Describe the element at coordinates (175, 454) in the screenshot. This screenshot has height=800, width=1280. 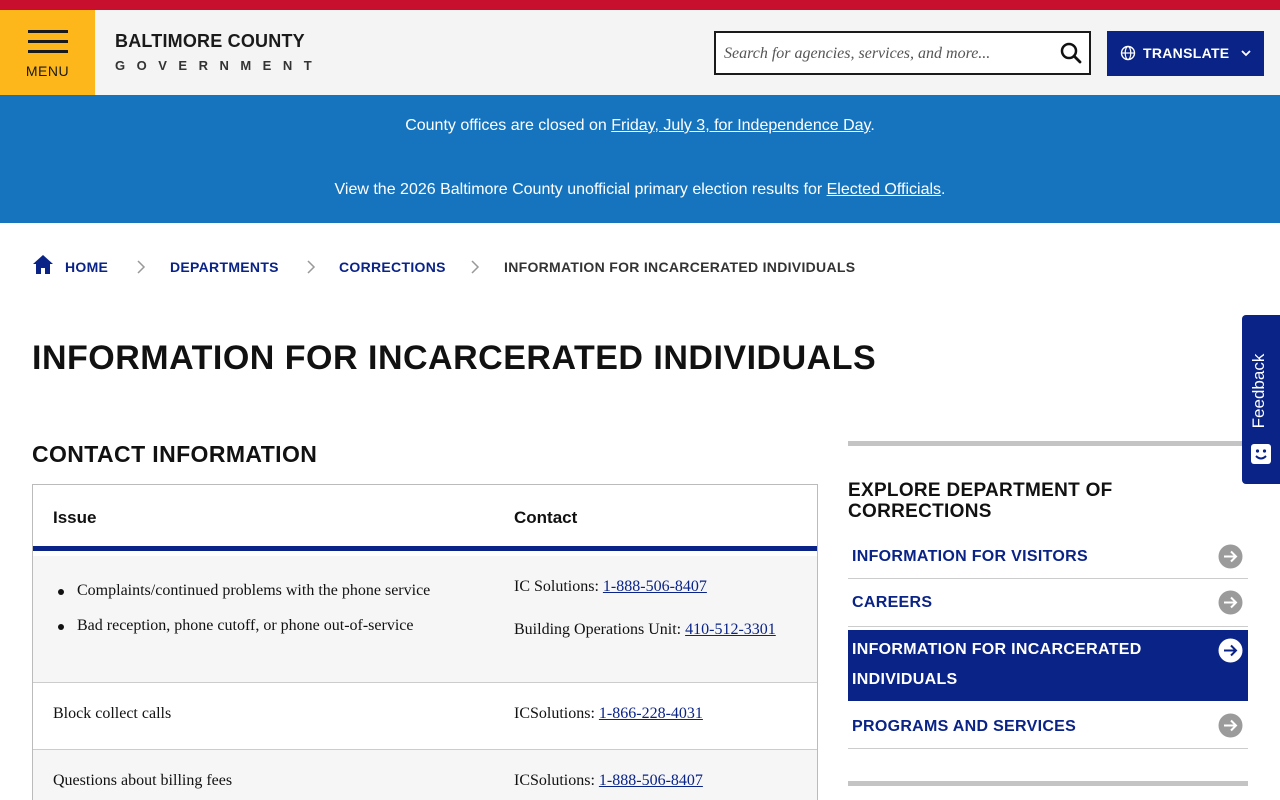
I see `contact-section-title: CONTACT INFORMATION` at that location.